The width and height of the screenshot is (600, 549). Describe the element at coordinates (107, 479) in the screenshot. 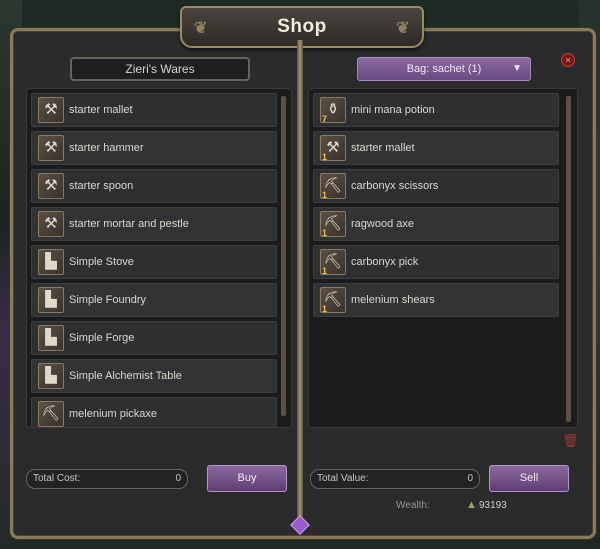

I see `total-cost-field: Total Cost: 0` at that location.